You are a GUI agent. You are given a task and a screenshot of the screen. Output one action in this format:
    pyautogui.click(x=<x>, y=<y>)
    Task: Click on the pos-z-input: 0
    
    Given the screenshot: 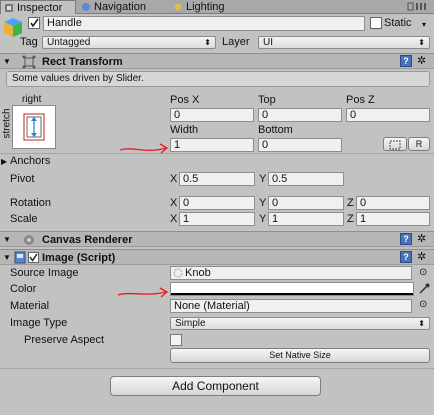 What is the action you would take?
    pyautogui.click(x=388, y=115)
    